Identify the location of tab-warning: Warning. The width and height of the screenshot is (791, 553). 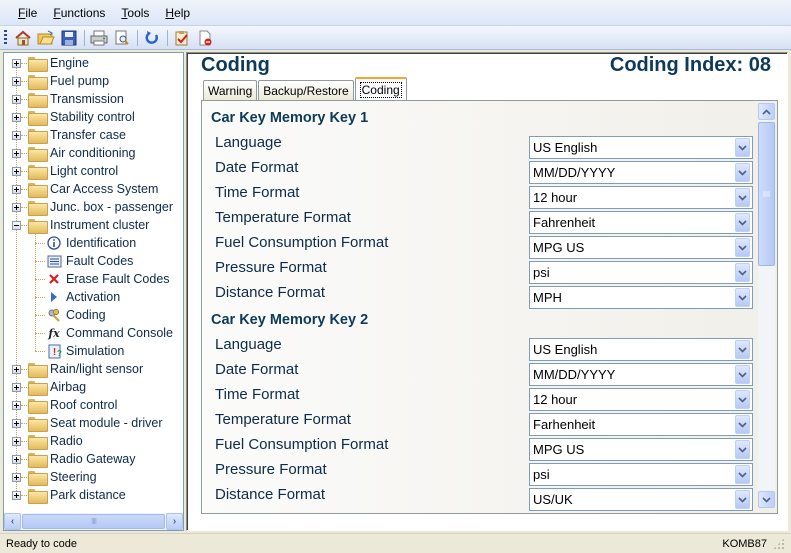
(230, 90).